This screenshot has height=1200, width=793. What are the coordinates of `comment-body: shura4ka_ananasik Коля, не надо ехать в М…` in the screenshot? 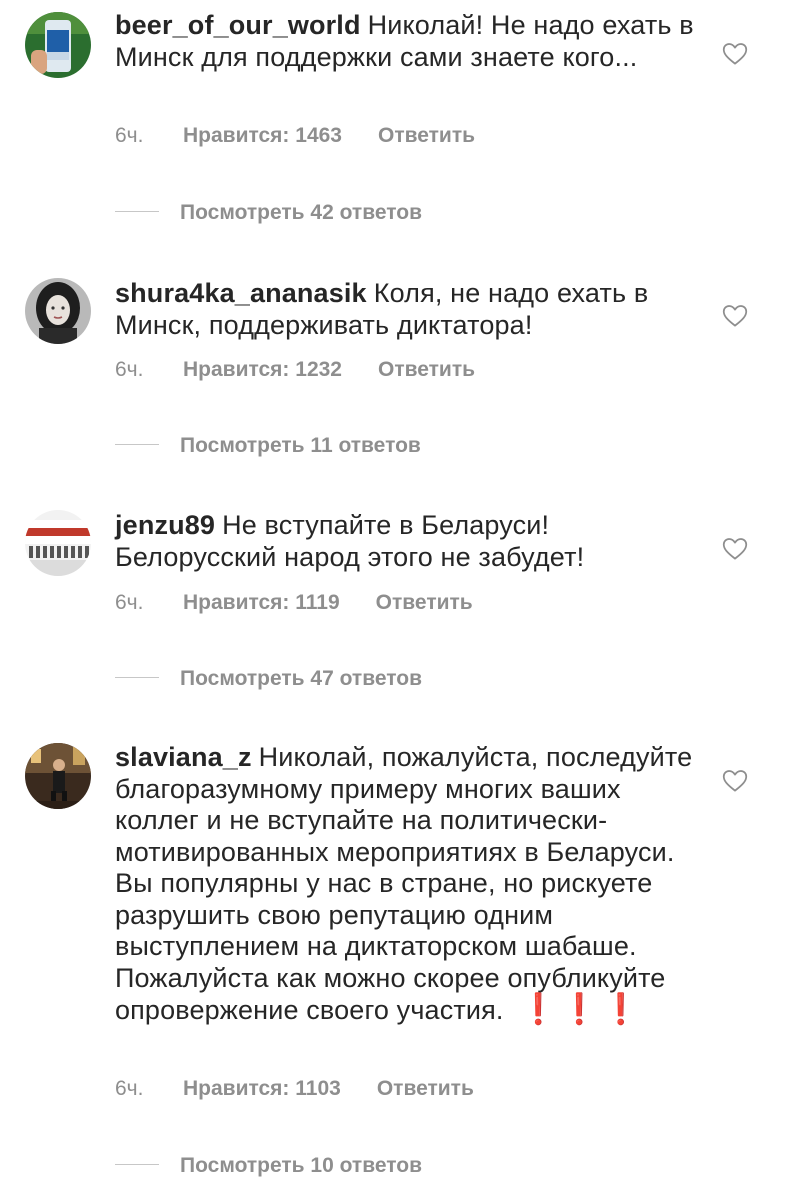 It's located at (405, 309).